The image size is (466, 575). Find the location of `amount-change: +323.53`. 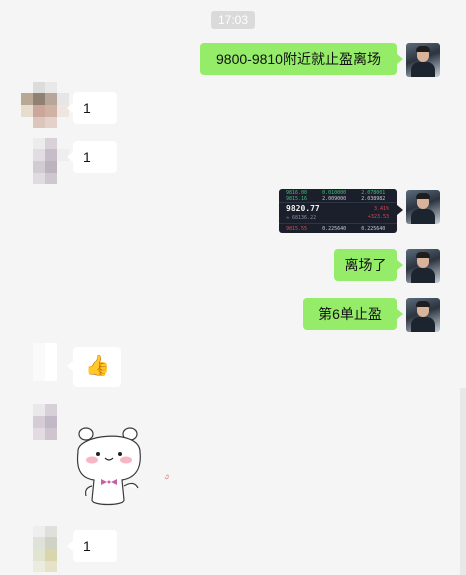

amount-change: +323.53 is located at coordinates (378, 217).